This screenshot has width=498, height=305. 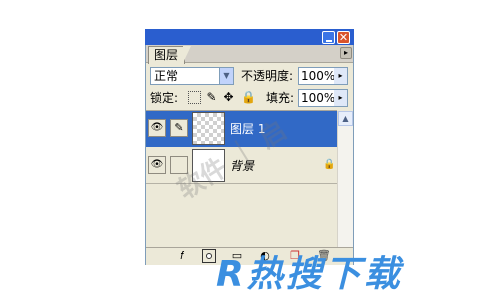 I want to click on close-button: ✕, so click(x=343, y=37).